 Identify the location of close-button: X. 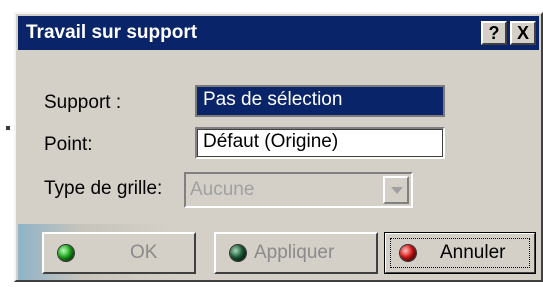
(523, 33).